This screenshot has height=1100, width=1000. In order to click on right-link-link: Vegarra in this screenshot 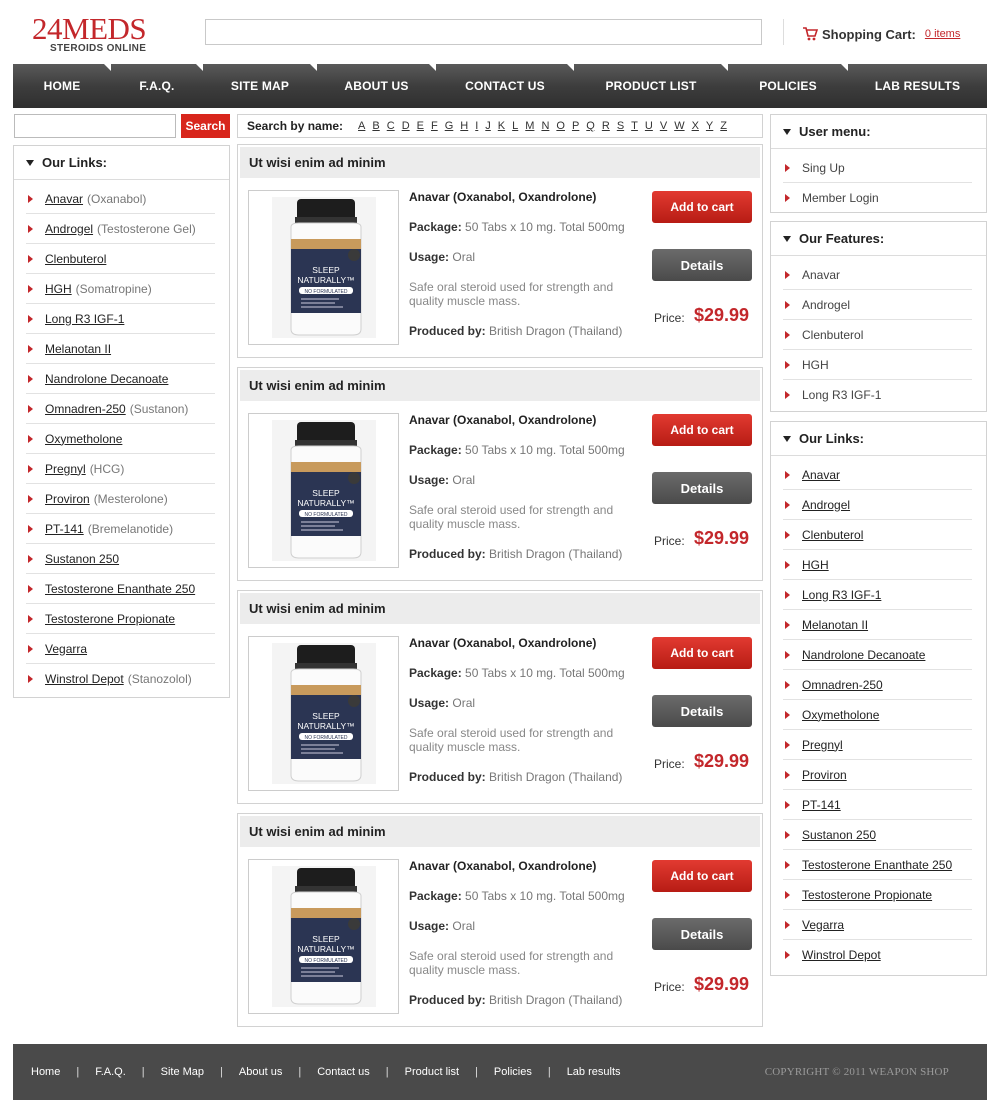, I will do `click(823, 925)`.